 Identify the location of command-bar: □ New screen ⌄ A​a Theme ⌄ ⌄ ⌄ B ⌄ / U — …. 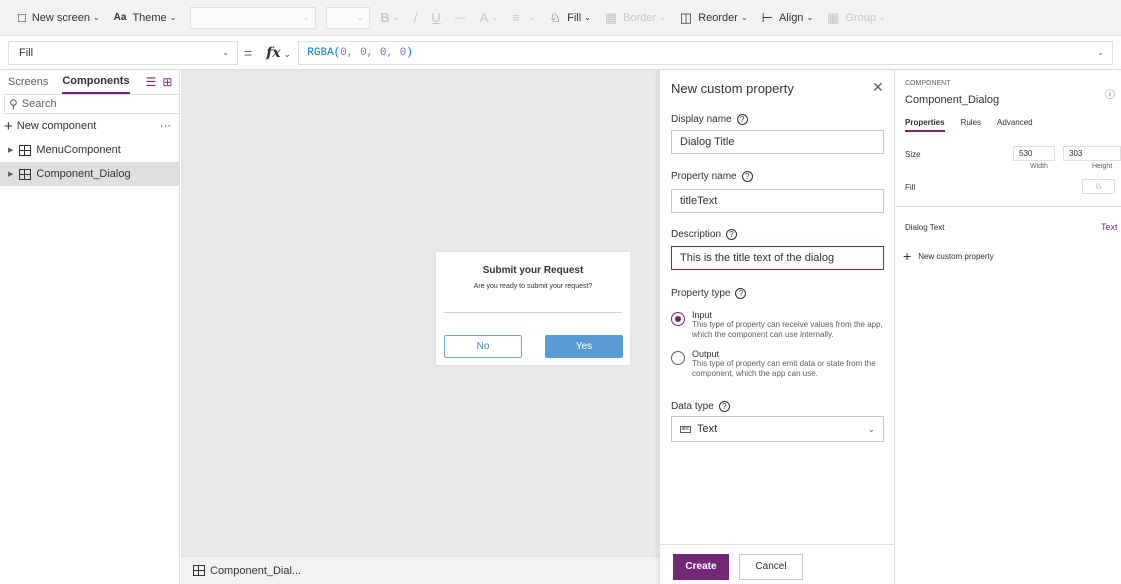
(560, 18).